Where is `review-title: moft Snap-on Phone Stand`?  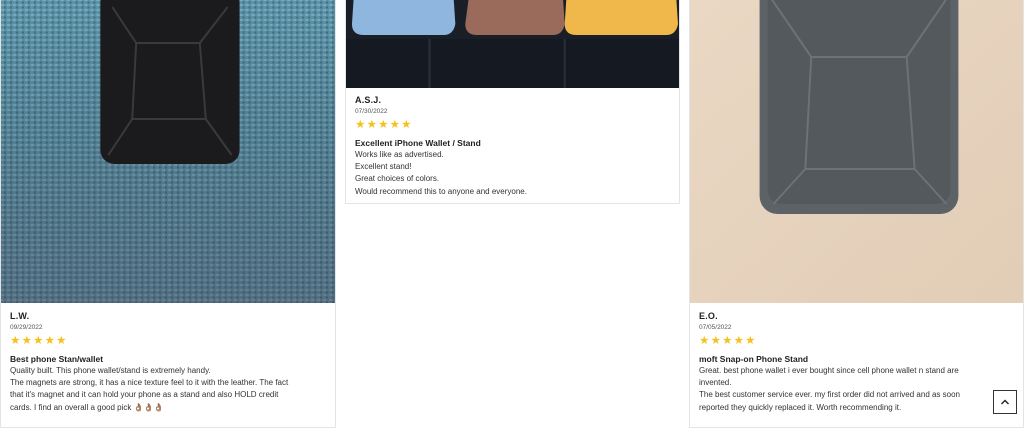 review-title: moft Snap-on Phone Stand is located at coordinates (754, 359).